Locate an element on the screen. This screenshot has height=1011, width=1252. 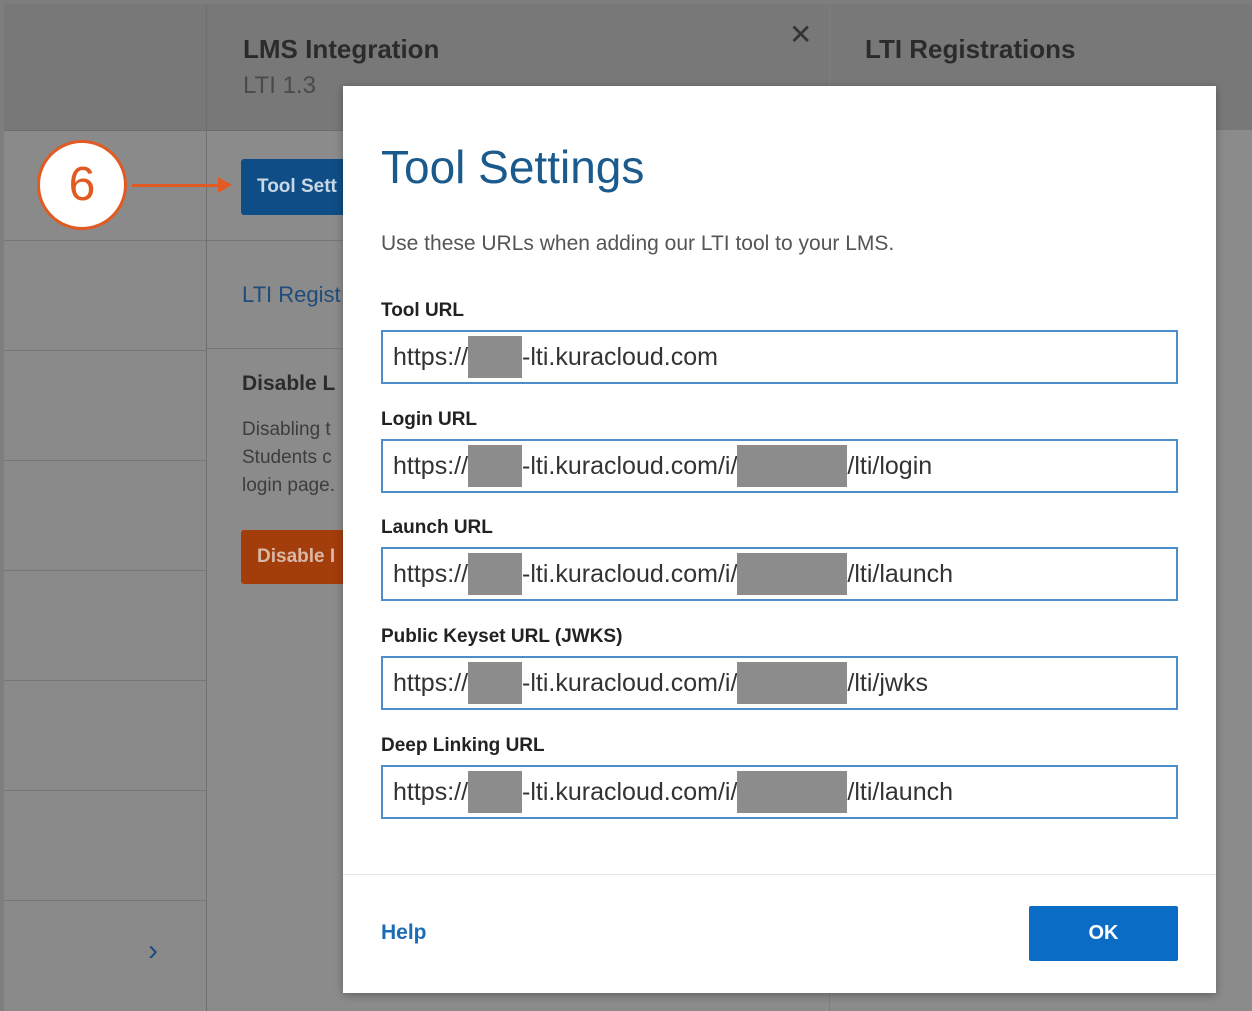
step-number-callout: 6 is located at coordinates (82, 185).